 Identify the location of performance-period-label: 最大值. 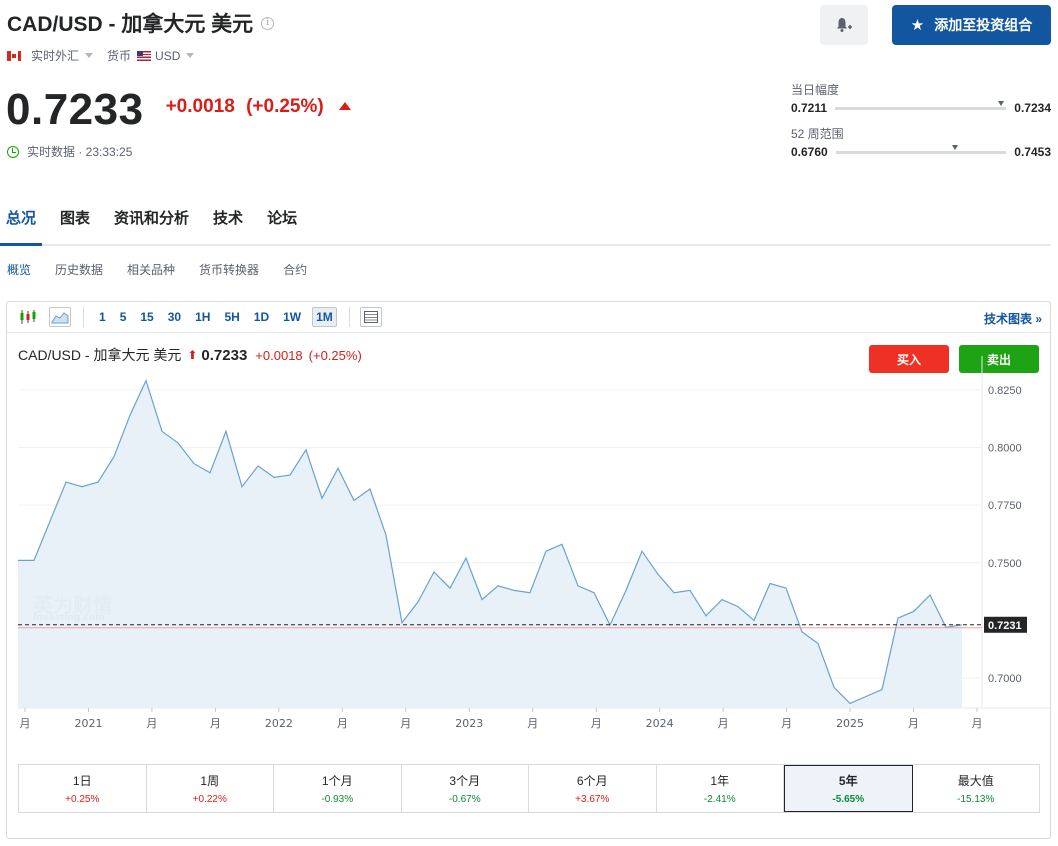
(975, 781).